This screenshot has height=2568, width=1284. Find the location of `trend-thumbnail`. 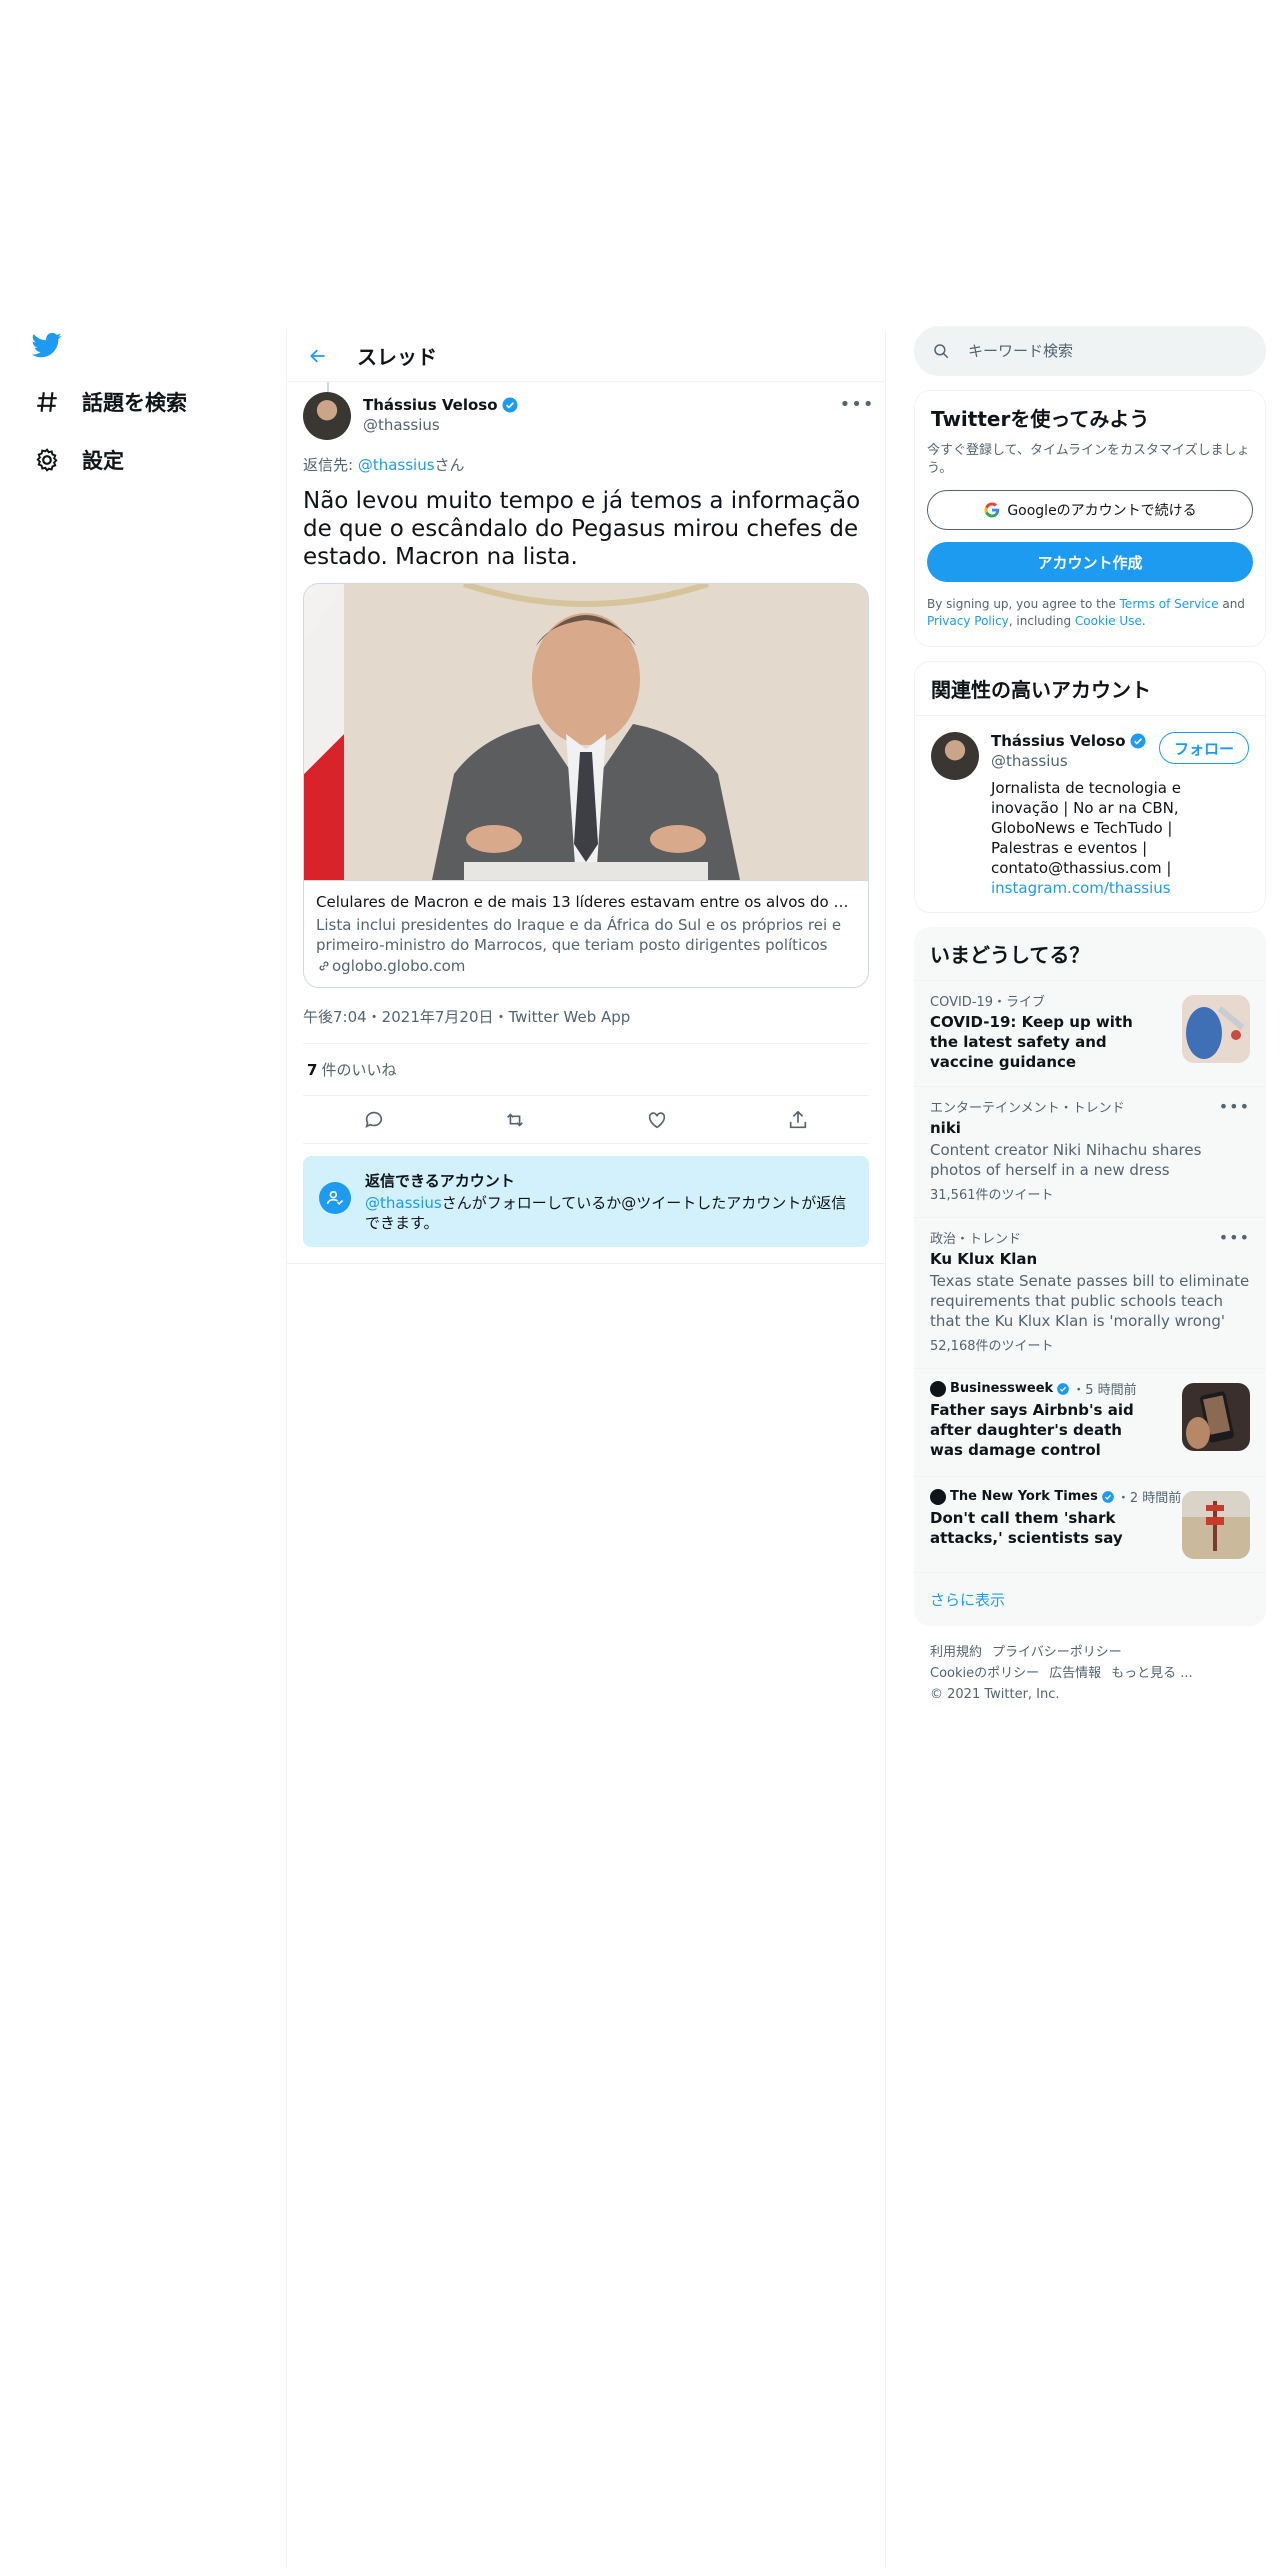

trend-thumbnail is located at coordinates (1216, 1029).